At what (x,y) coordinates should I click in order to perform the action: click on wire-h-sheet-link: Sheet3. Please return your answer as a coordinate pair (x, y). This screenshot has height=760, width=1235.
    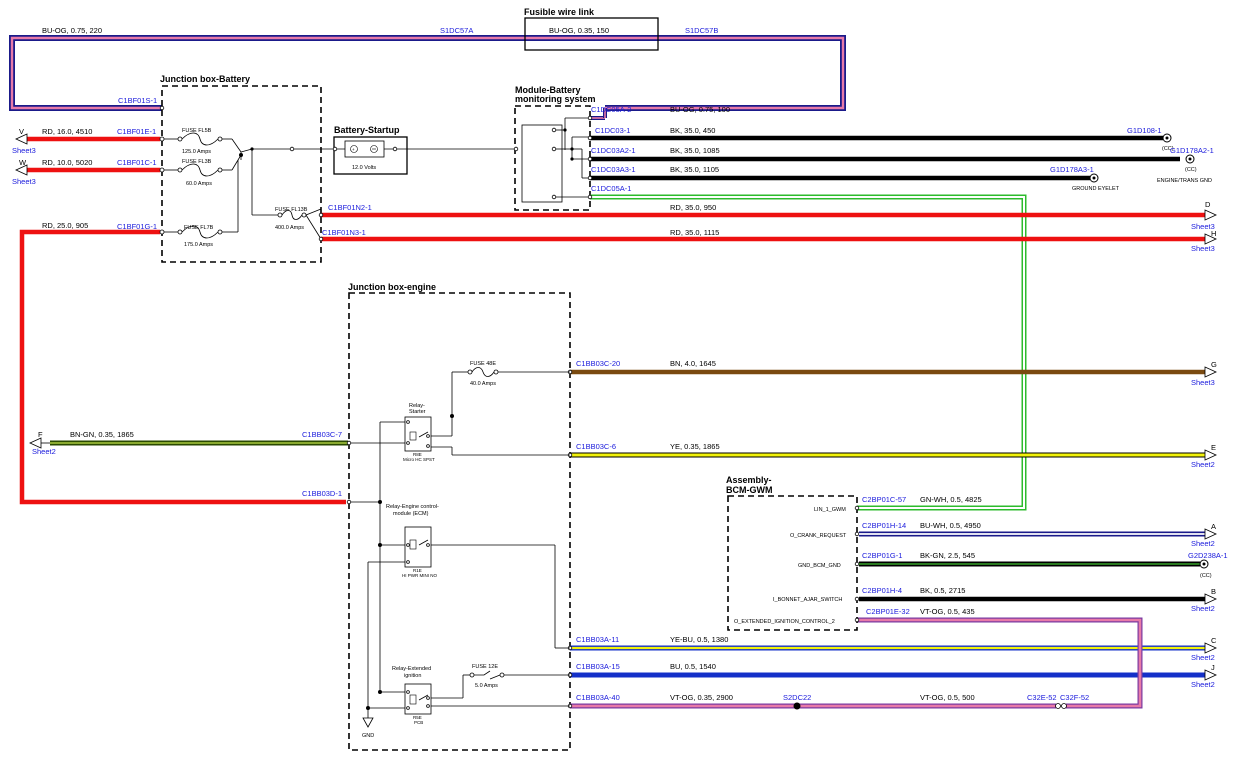
    Looking at the image, I should click on (1203, 248).